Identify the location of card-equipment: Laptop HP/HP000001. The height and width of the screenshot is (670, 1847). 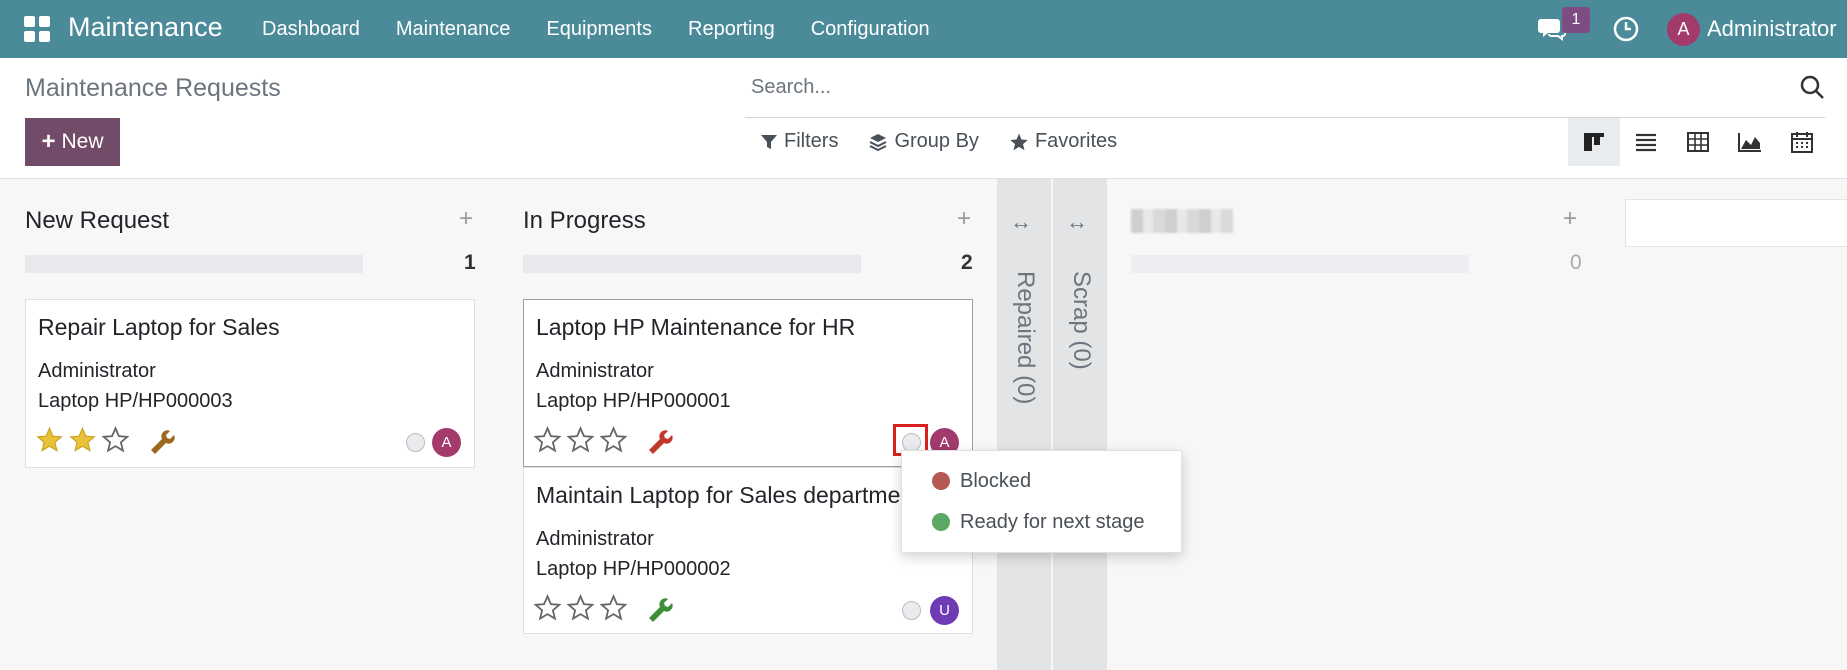
(633, 401).